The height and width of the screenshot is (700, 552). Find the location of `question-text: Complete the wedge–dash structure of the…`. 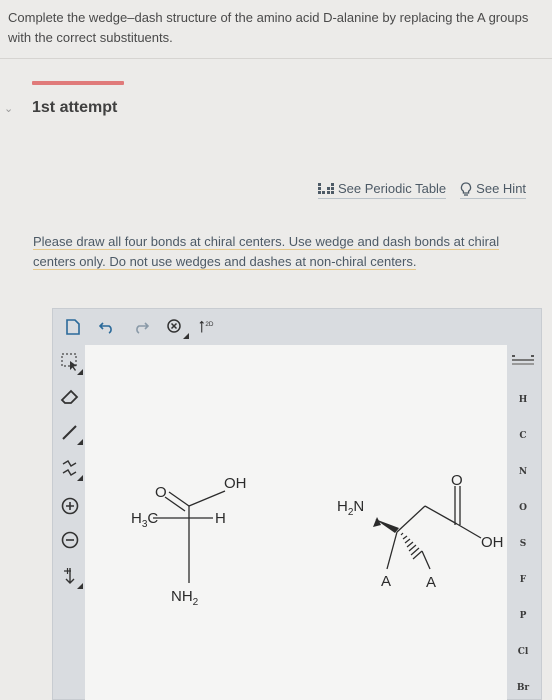

question-text: Complete the wedge–dash structure of the… is located at coordinates (268, 27).